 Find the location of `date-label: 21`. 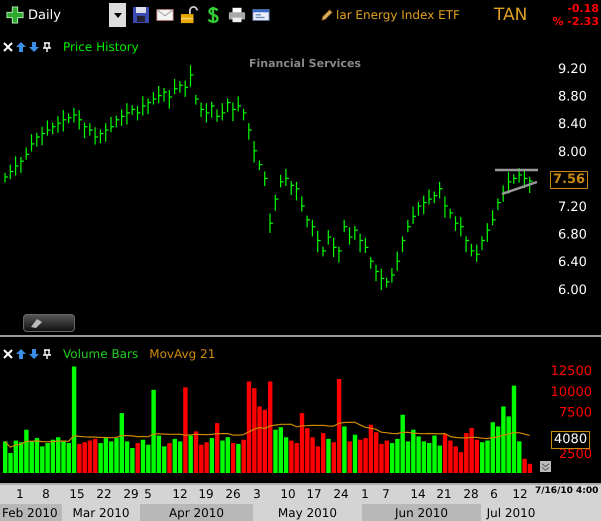

date-label: 21 is located at coordinates (444, 494).